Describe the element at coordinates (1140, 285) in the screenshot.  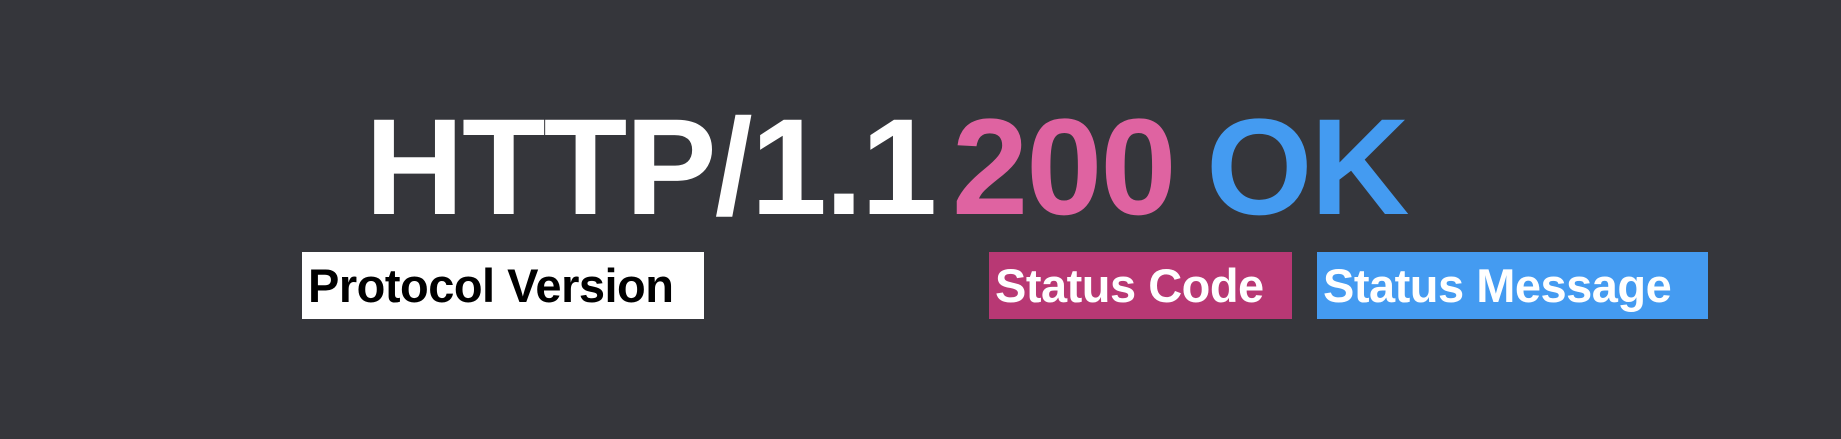
I see `status-code-label: Status Code` at that location.